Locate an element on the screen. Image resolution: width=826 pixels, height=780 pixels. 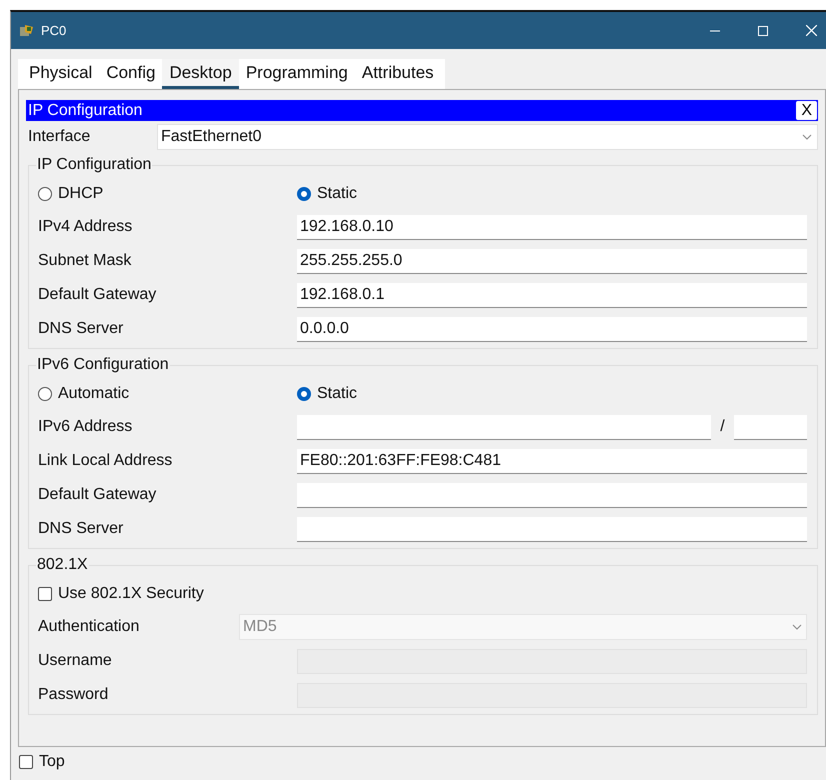
field-label: Link Local Address is located at coordinates (106, 461).